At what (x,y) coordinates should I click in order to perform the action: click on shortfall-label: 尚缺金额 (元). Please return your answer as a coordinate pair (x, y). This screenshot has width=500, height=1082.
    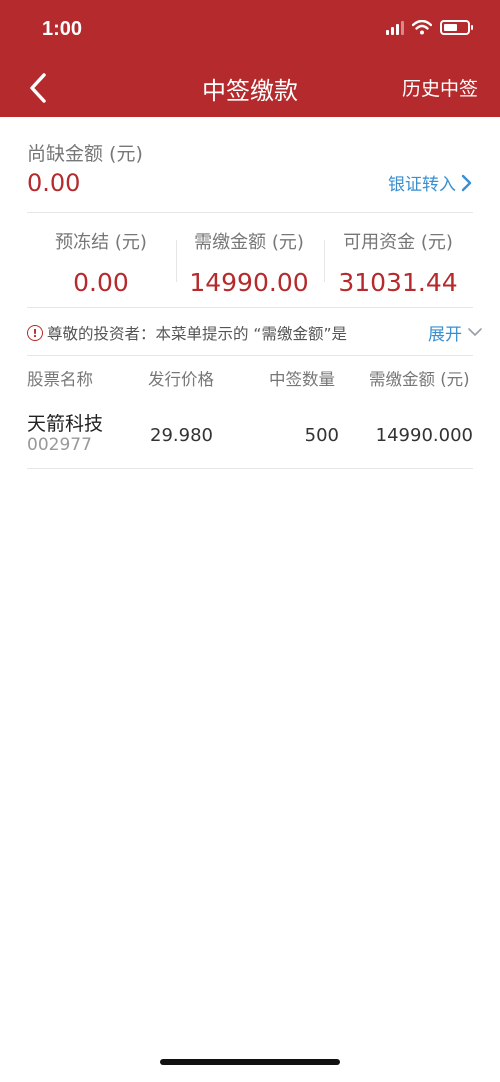
    Looking at the image, I should click on (85, 154).